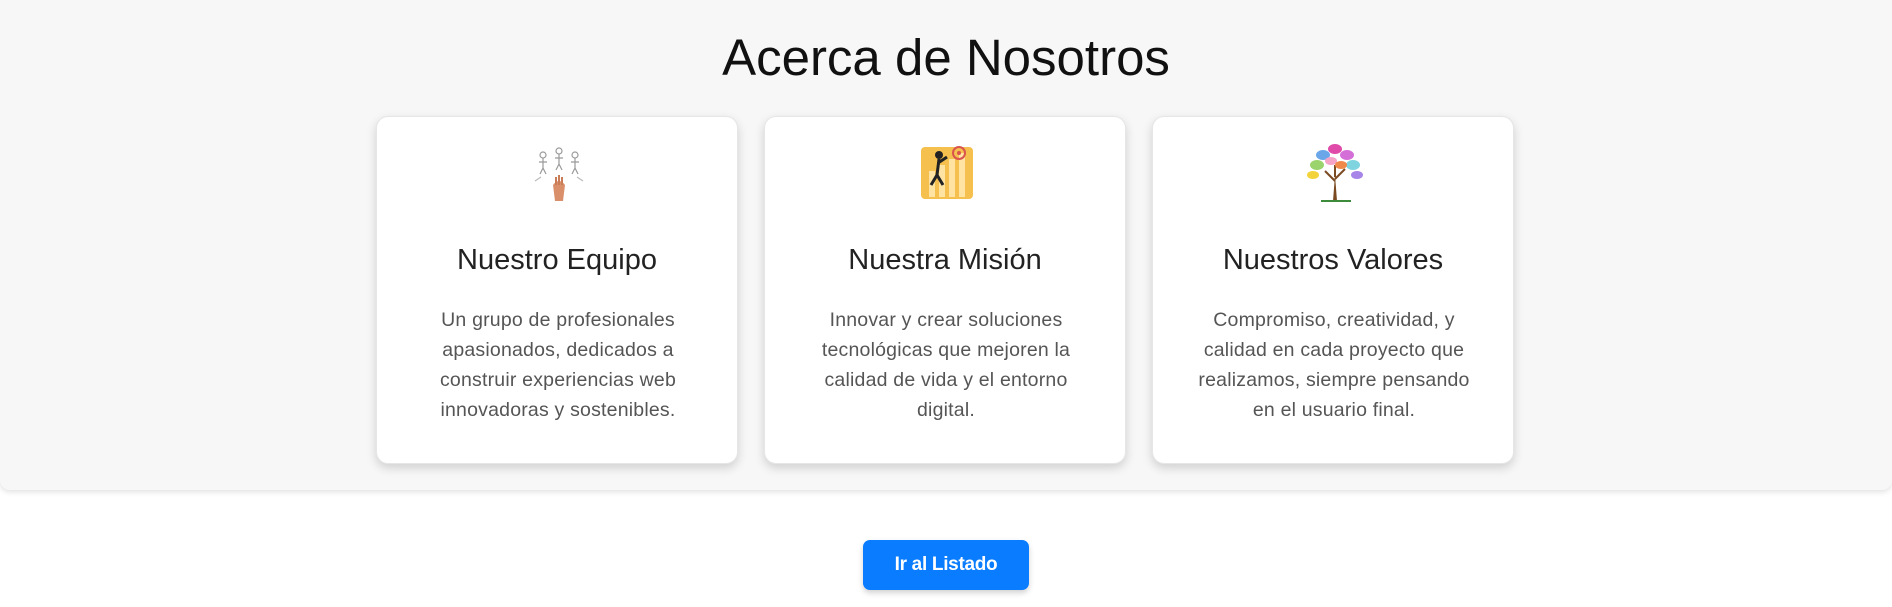  Describe the element at coordinates (945, 260) in the screenshot. I see `card-title: Nuestra Misión` at that location.